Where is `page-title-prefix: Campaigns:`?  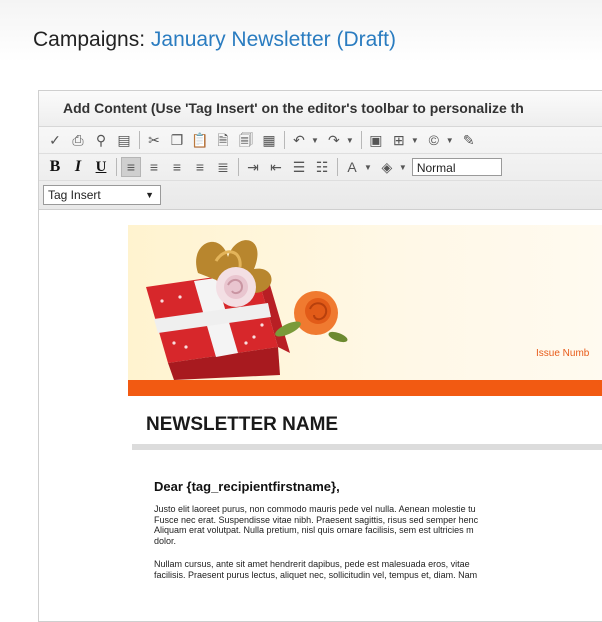
page-title-prefix: Campaigns: is located at coordinates (92, 39).